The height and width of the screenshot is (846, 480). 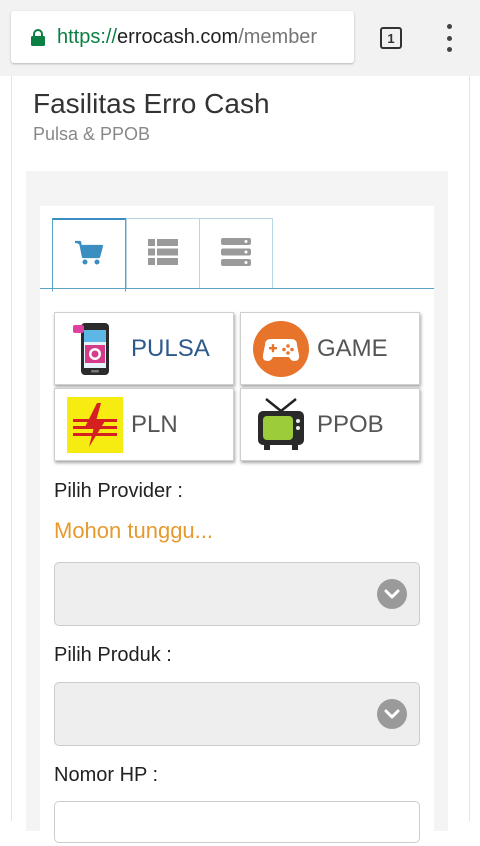 What do you see at coordinates (170, 348) in the screenshot?
I see `service-label: PULSA` at bounding box center [170, 348].